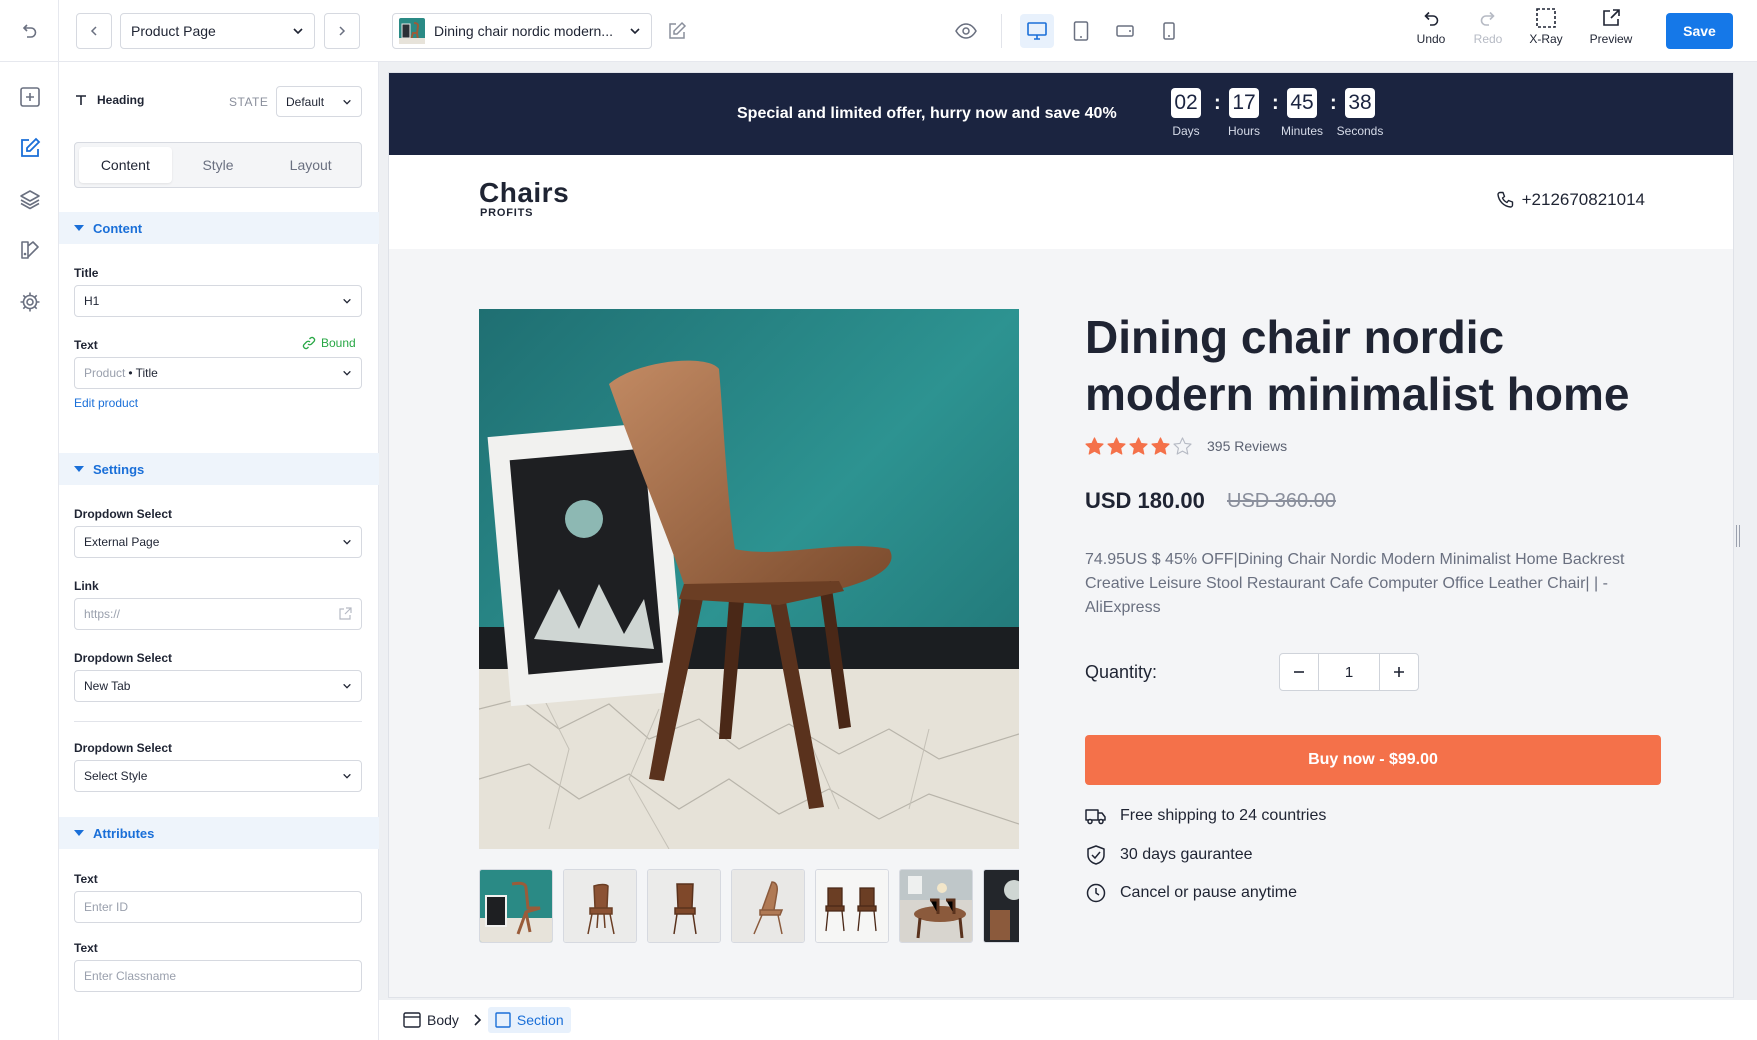 The width and height of the screenshot is (1757, 1040). I want to click on brand-tagline: PROFITS, so click(507, 213).